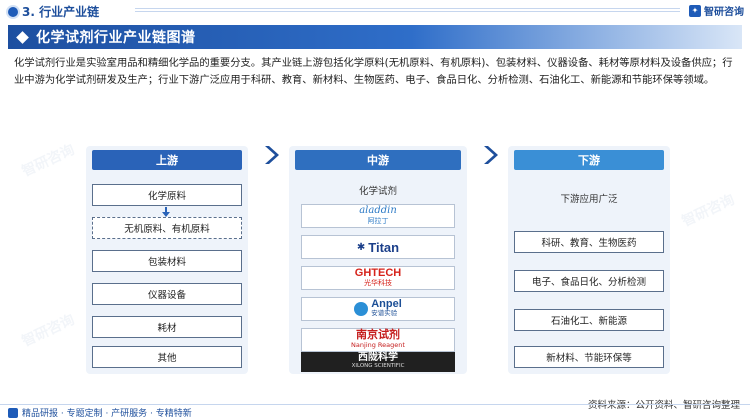 The image size is (750, 418). I want to click on downstream-item: 新材料、节能环保等, so click(589, 357).